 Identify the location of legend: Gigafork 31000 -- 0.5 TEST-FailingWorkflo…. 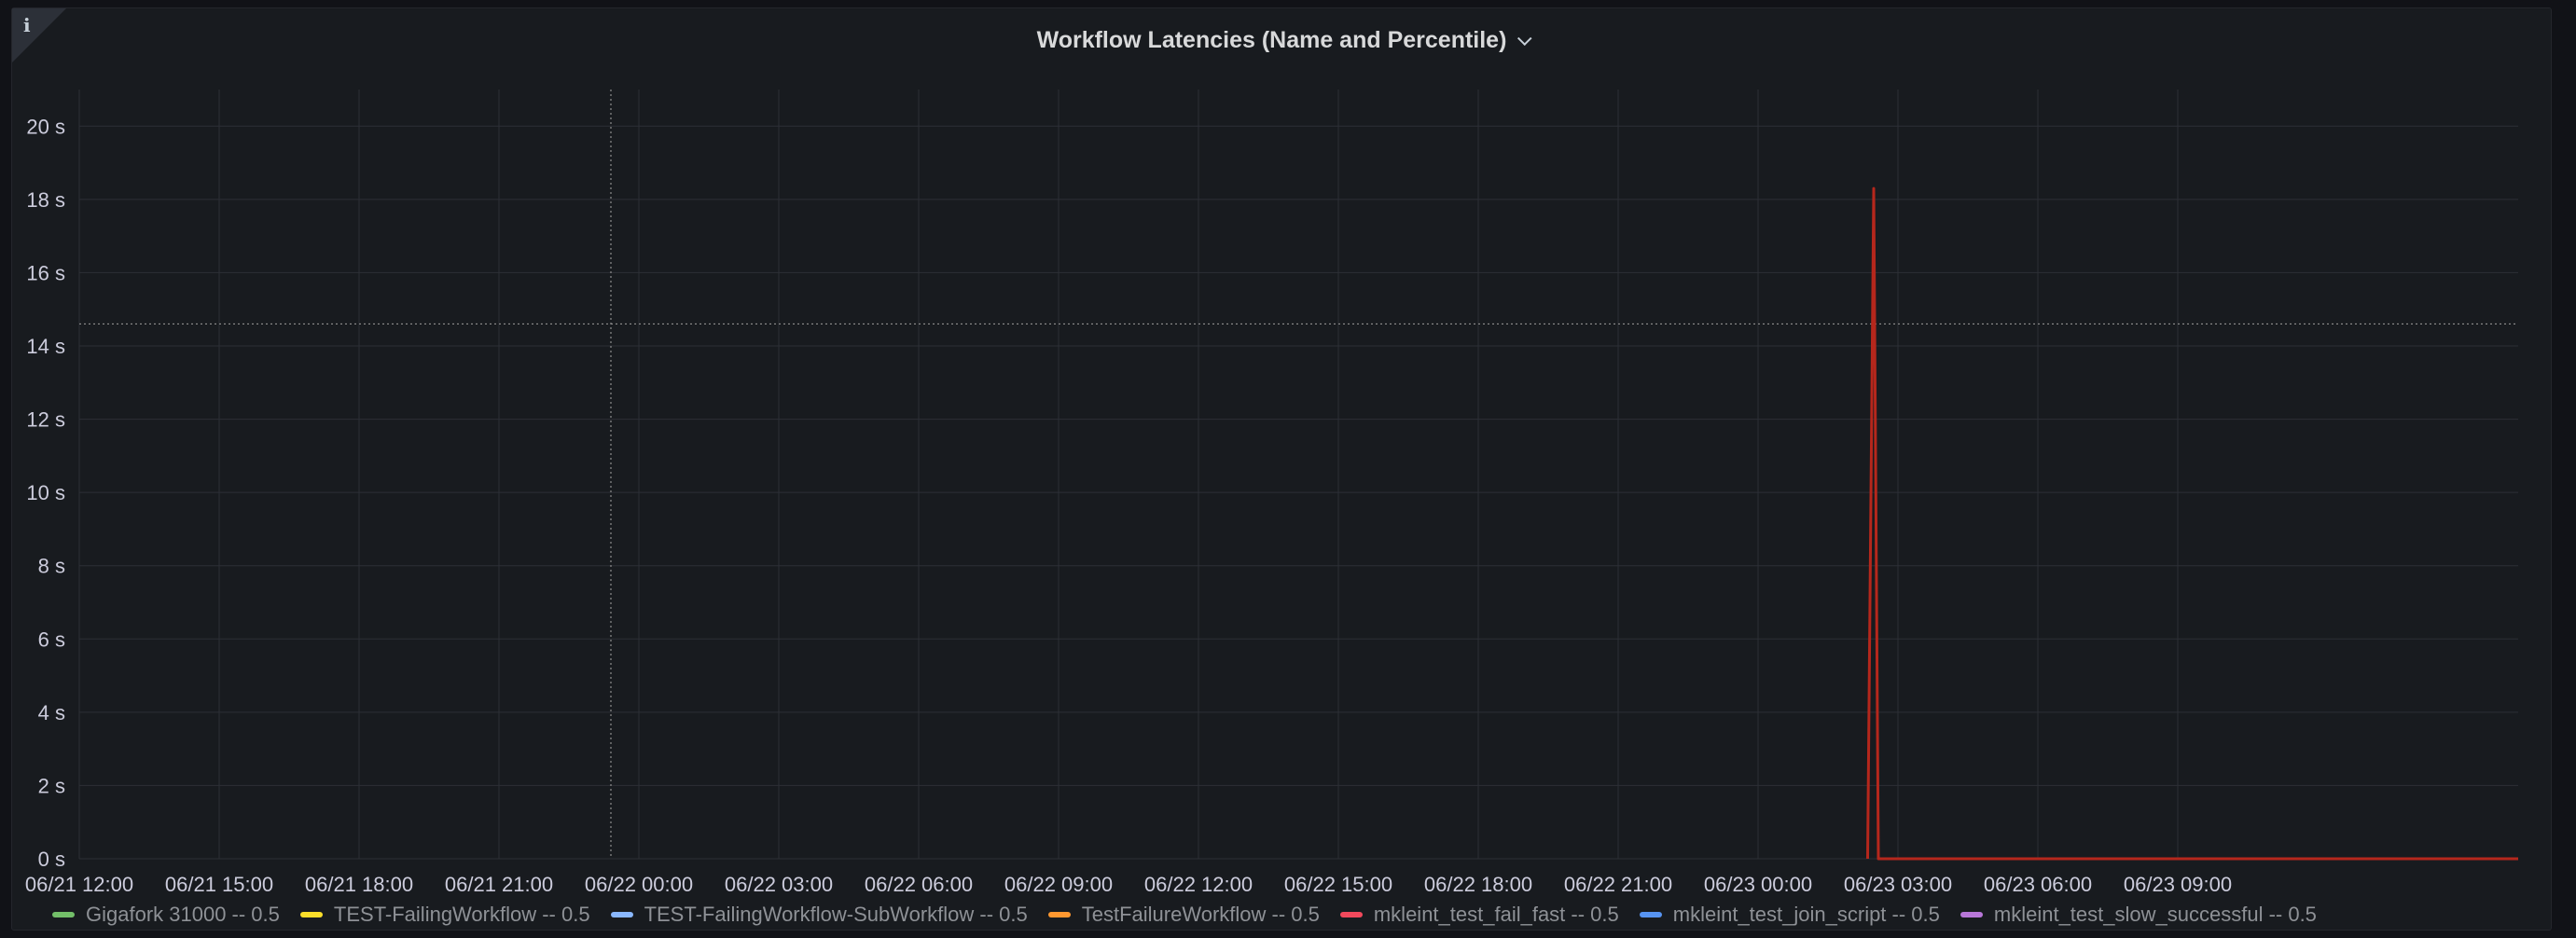
(1194, 915).